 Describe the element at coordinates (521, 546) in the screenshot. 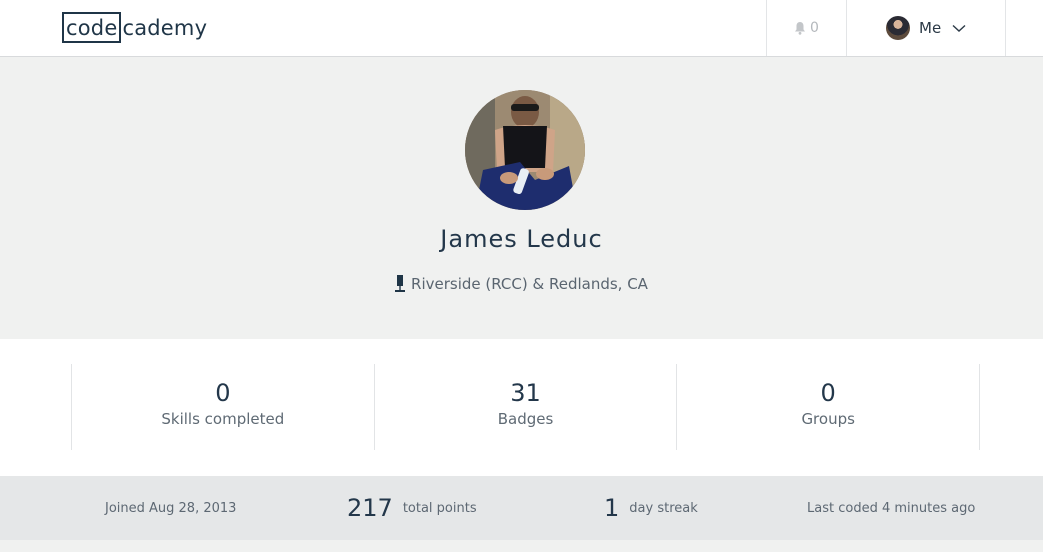

I see `page-bottom-edge` at that location.